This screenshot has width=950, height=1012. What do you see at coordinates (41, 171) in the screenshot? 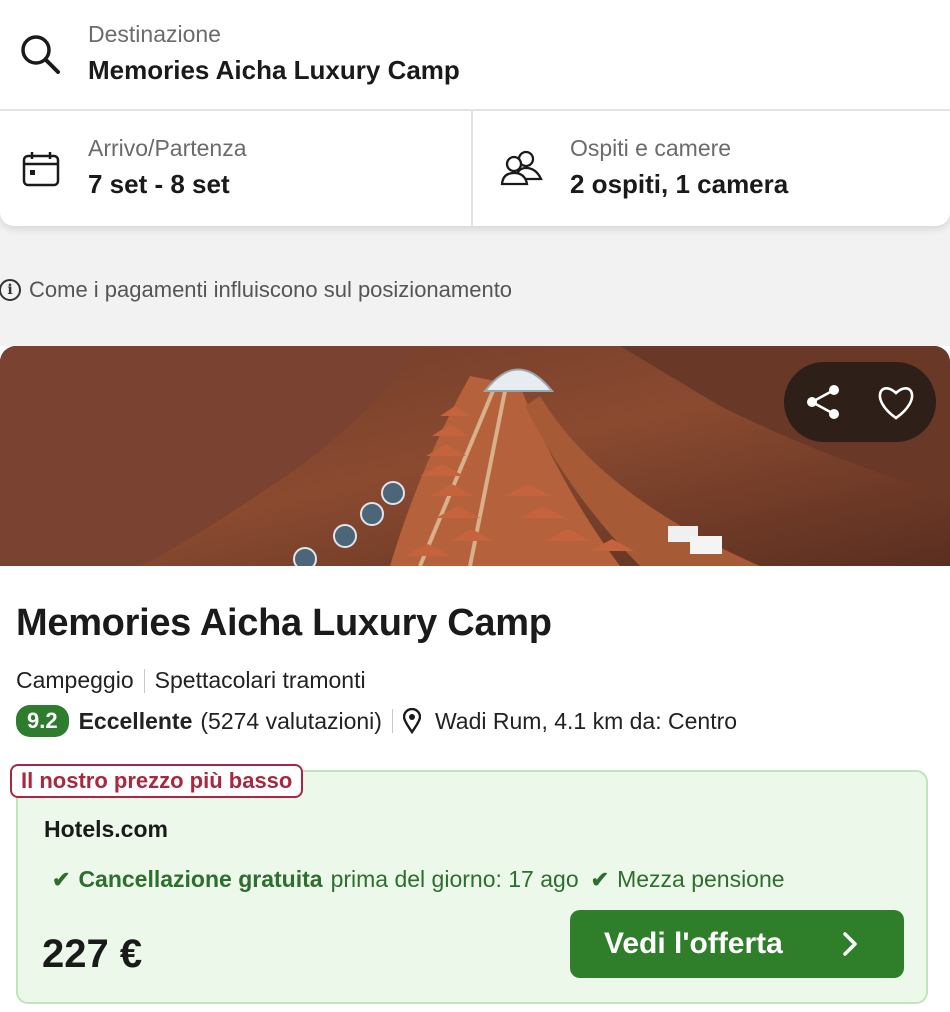
I see `calendar-icon` at bounding box center [41, 171].